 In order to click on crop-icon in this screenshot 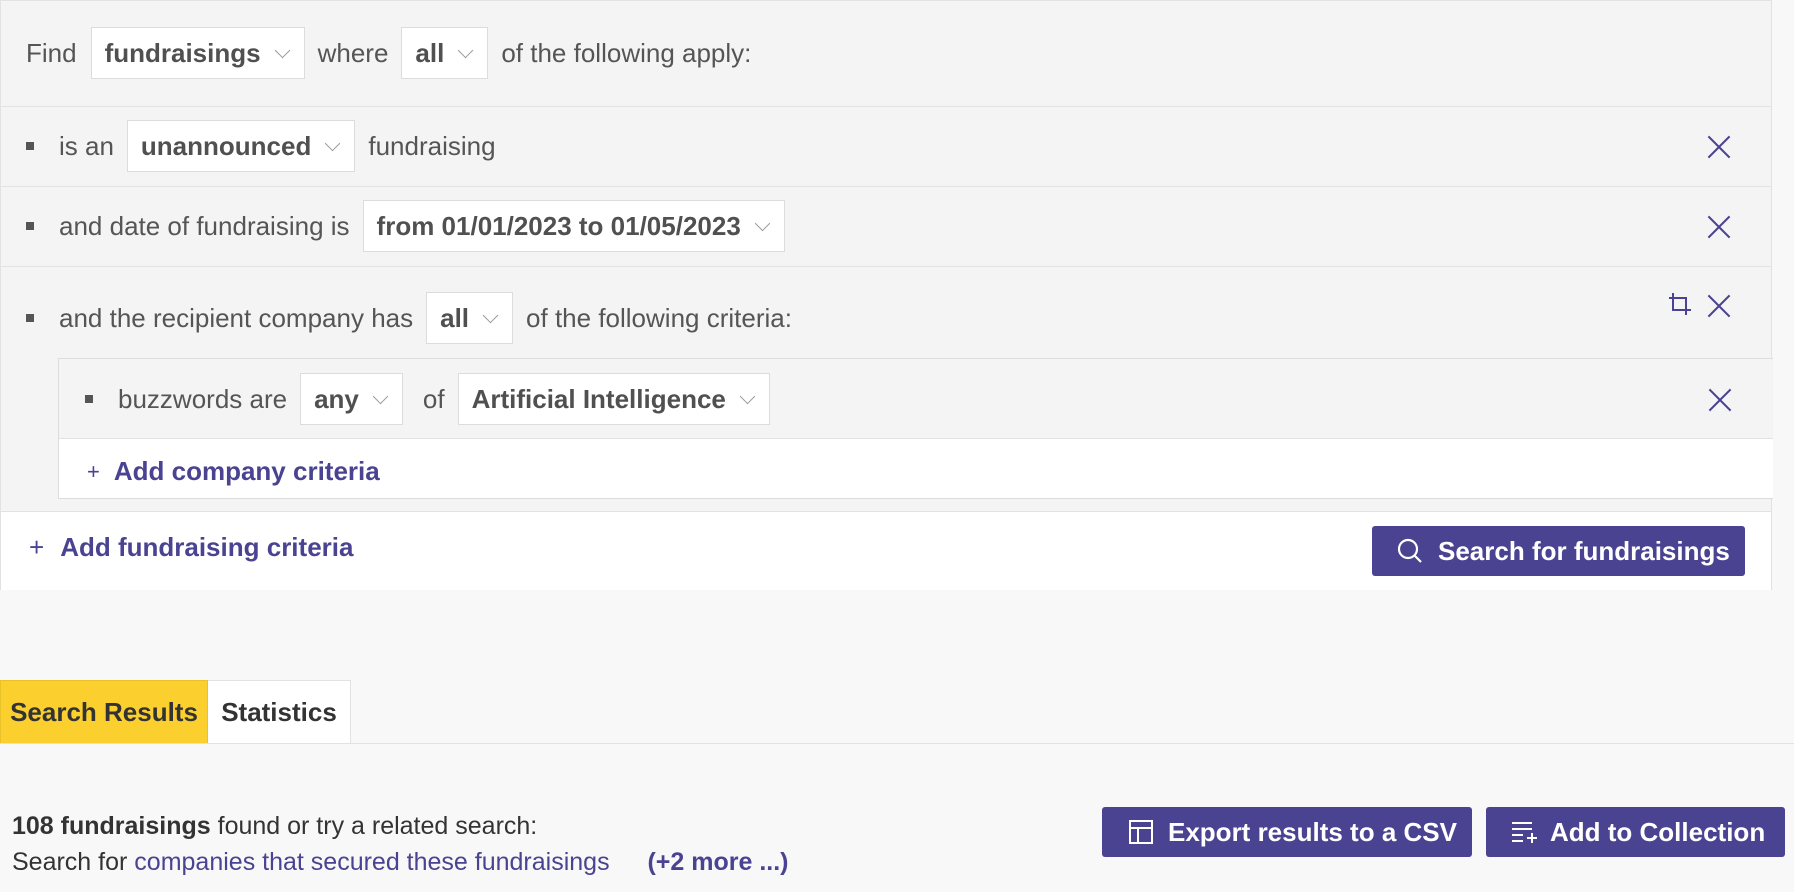, I will do `click(1680, 304)`.